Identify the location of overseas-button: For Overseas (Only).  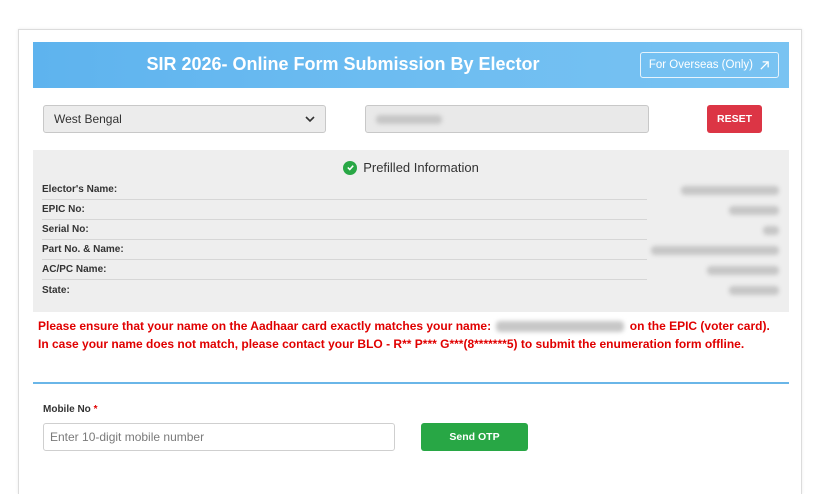
(709, 65).